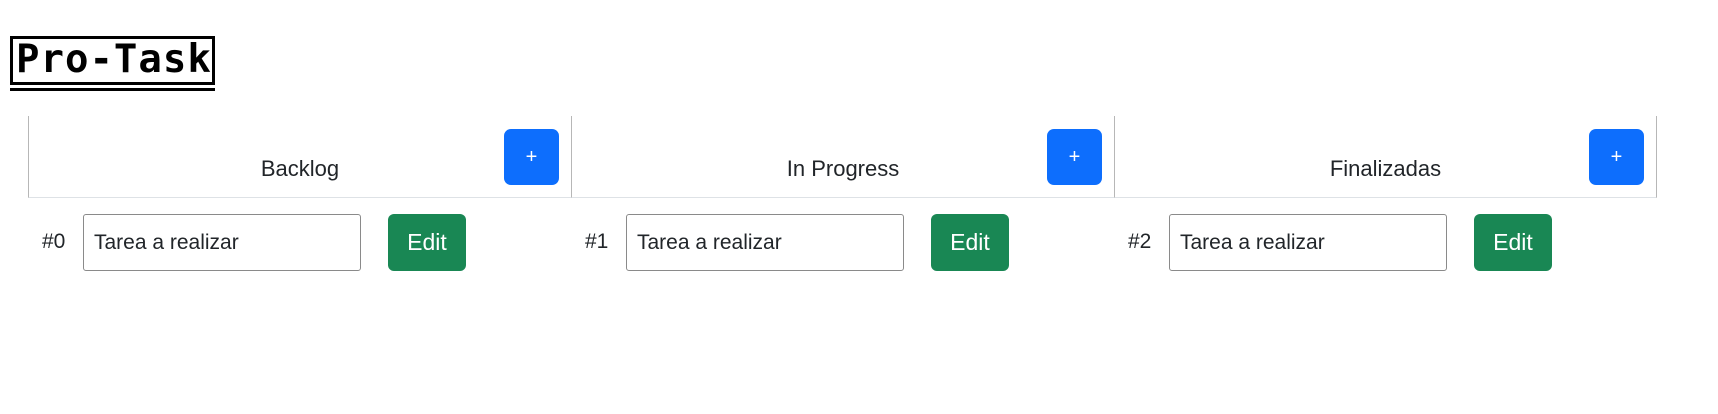  What do you see at coordinates (1140, 241) in the screenshot?
I see `task-id: #2` at bounding box center [1140, 241].